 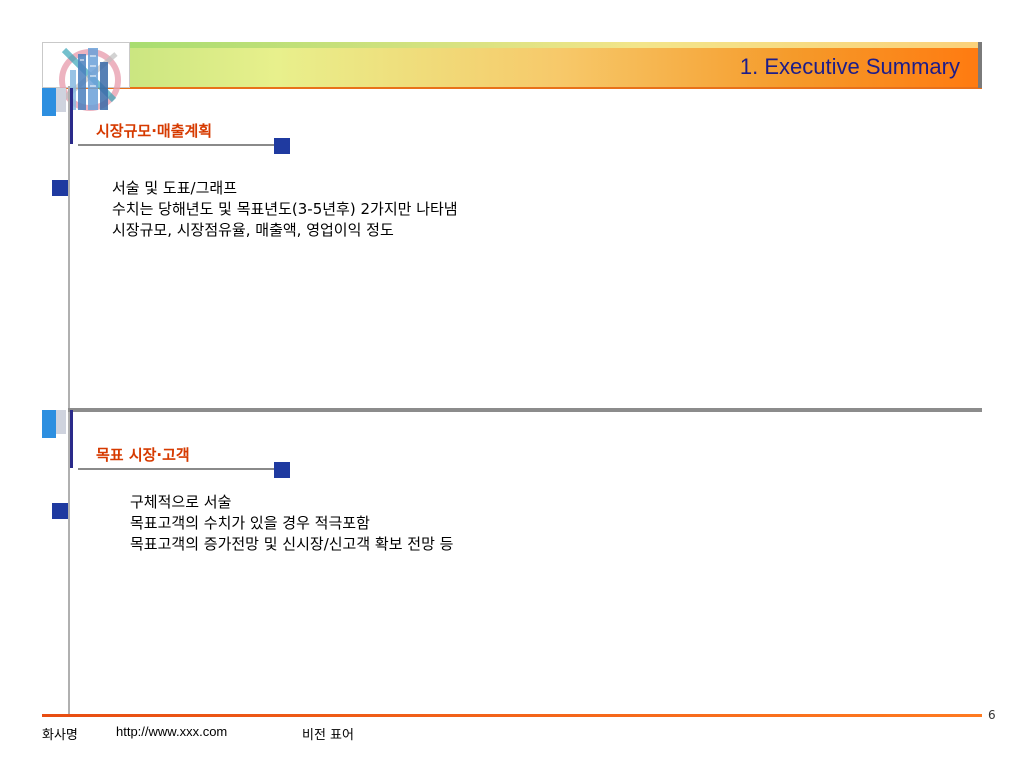 What do you see at coordinates (90, 79) in the screenshot?
I see `building-logo-icon` at bounding box center [90, 79].